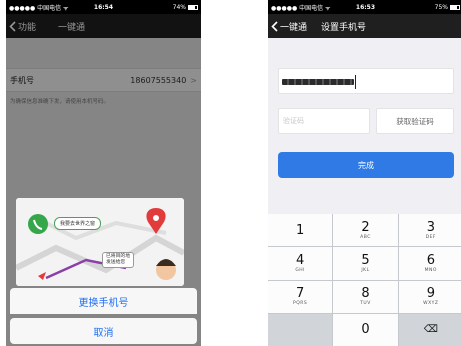  I want to click on key-digit: 5, so click(365, 260).